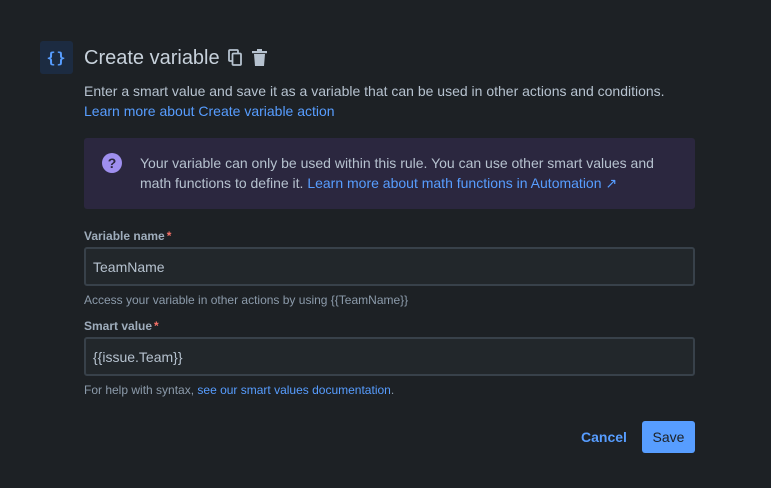 The image size is (771, 488). I want to click on title-actions, so click(247, 57).